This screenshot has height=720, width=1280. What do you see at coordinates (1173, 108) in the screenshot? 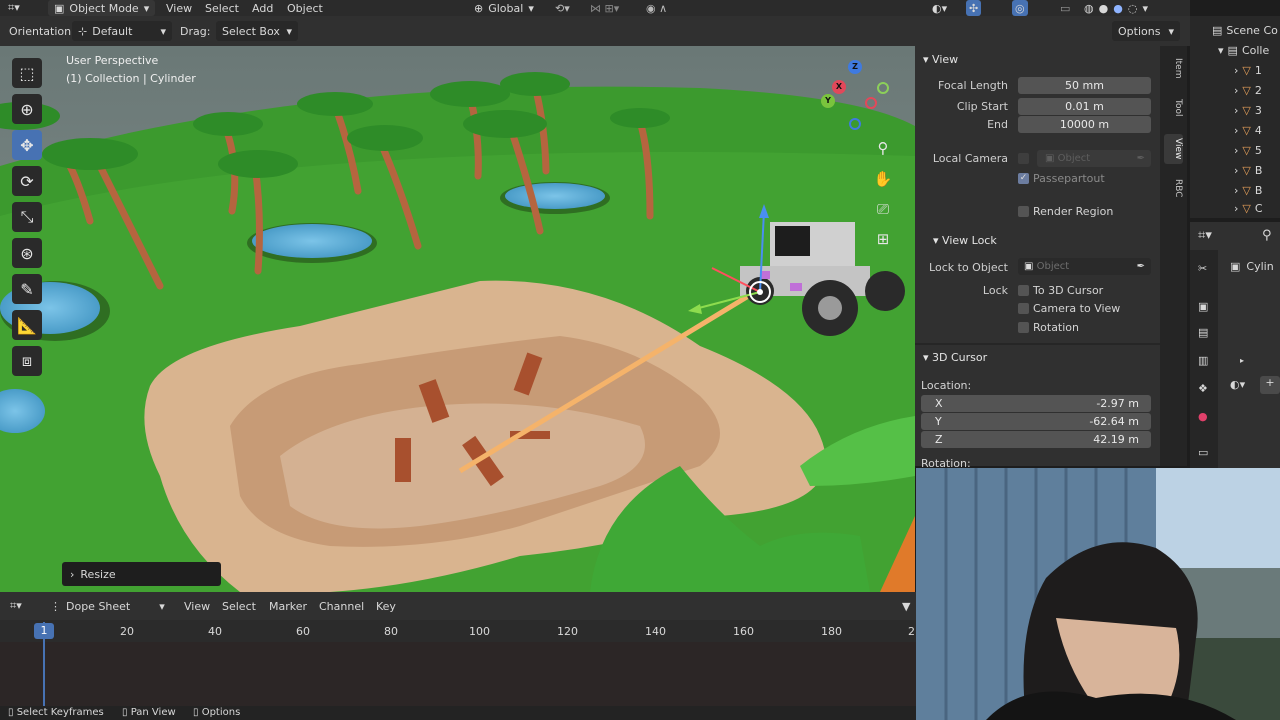
I see `tab-tool: Tool` at bounding box center [1173, 108].